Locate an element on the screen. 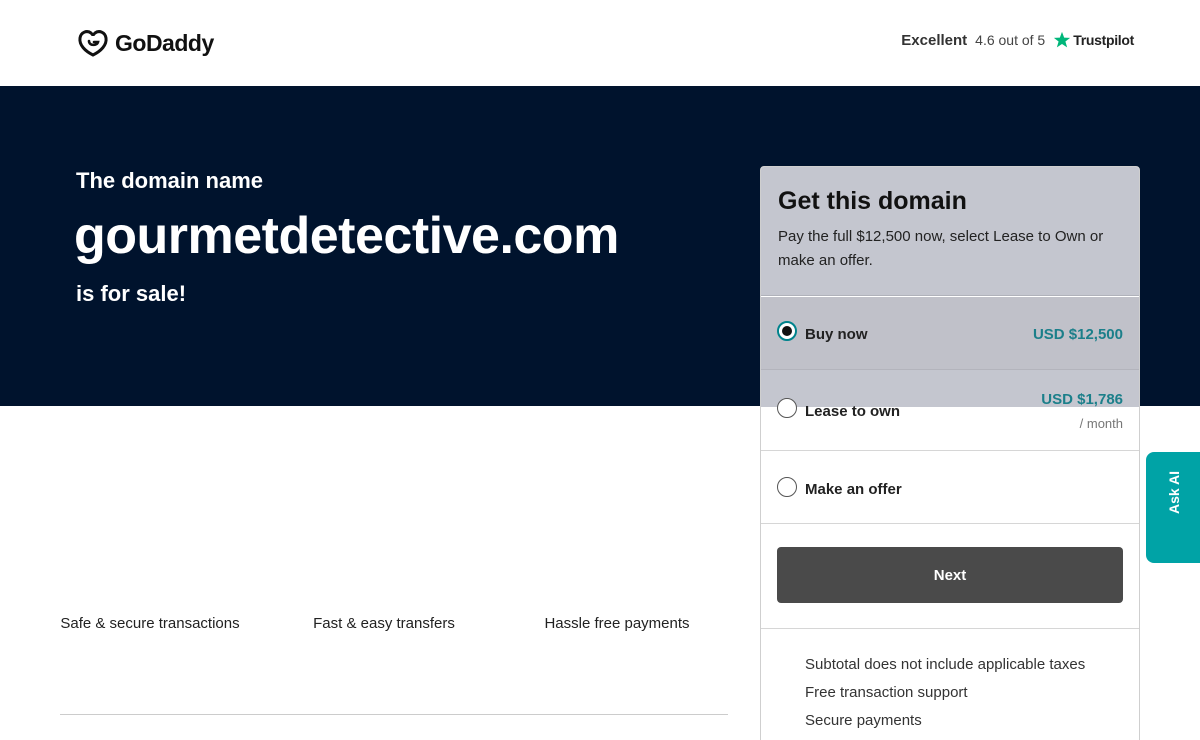 Image resolution: width=1200 pixels, height=740 pixels. option-price: USD $12,500 is located at coordinates (1077, 334).